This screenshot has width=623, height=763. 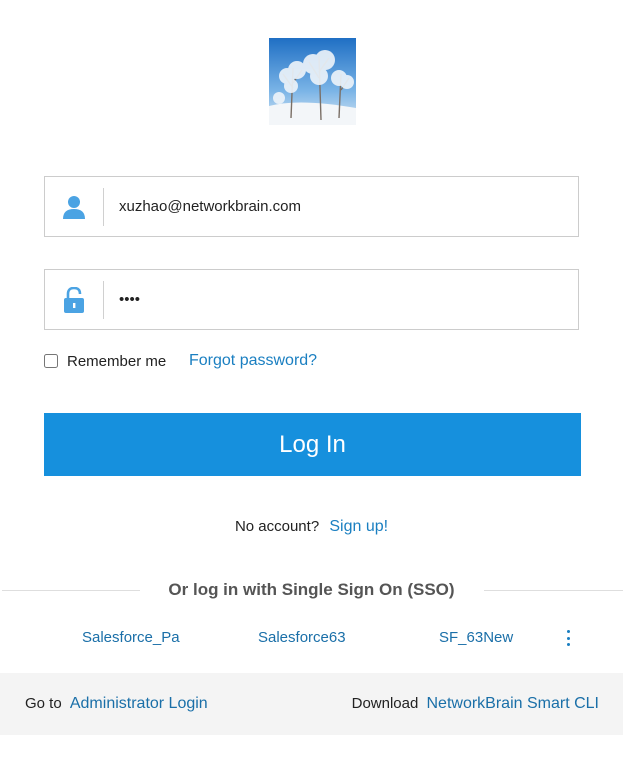 I want to click on logo-image, so click(x=312, y=81).